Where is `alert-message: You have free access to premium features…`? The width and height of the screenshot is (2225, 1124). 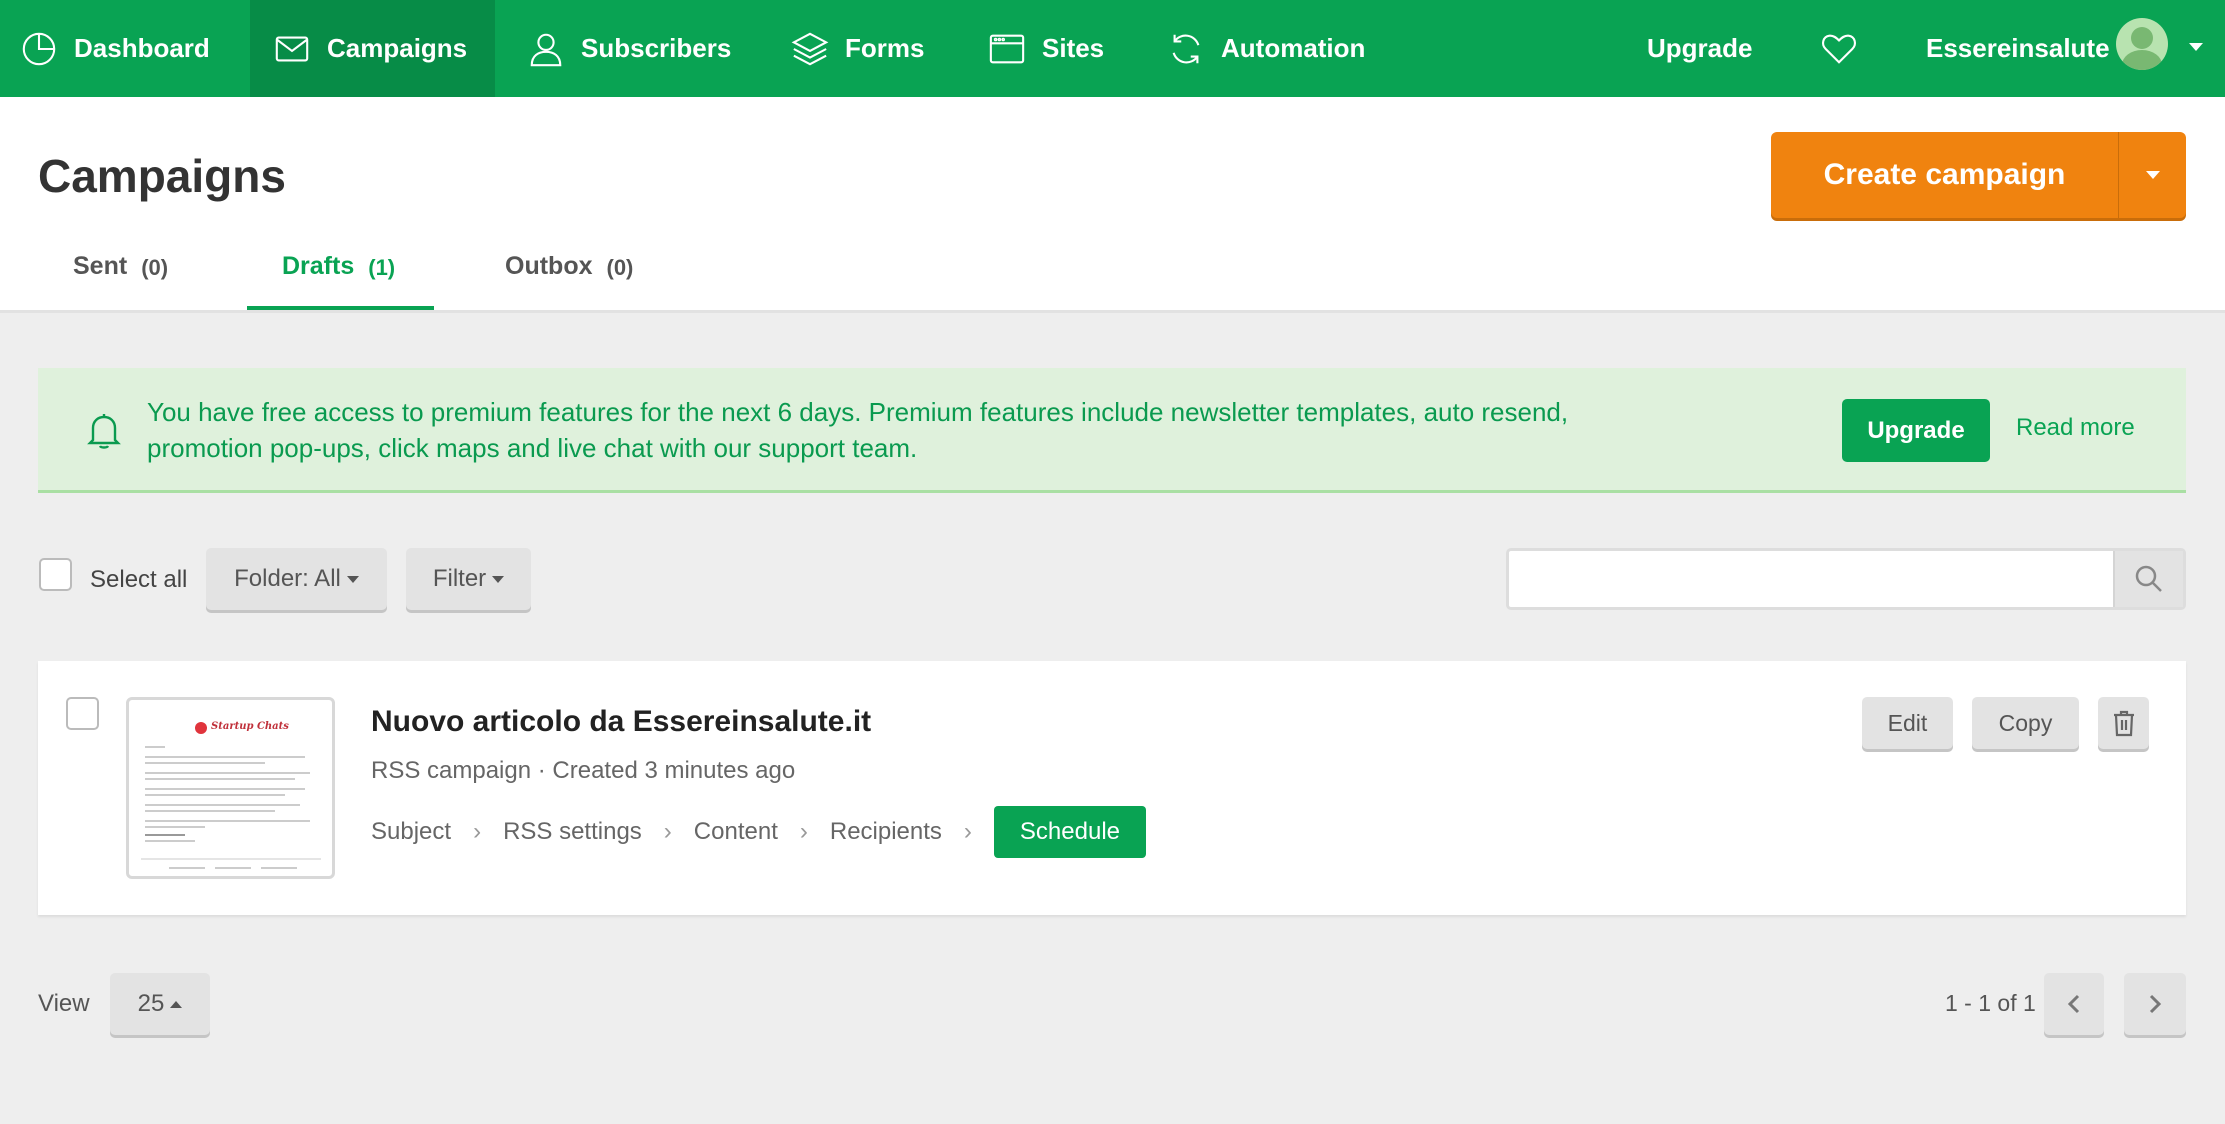
alert-message: You have free access to premium features… is located at coordinates (858, 430).